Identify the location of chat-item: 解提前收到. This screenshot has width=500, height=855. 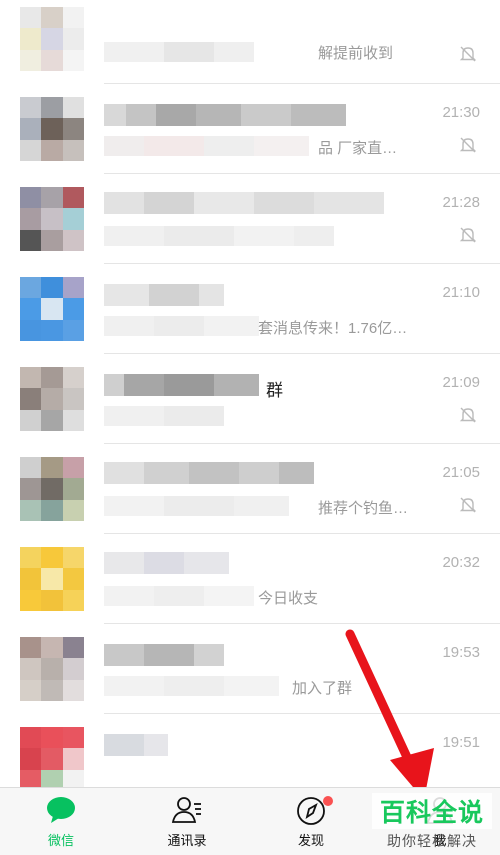
(250, 42).